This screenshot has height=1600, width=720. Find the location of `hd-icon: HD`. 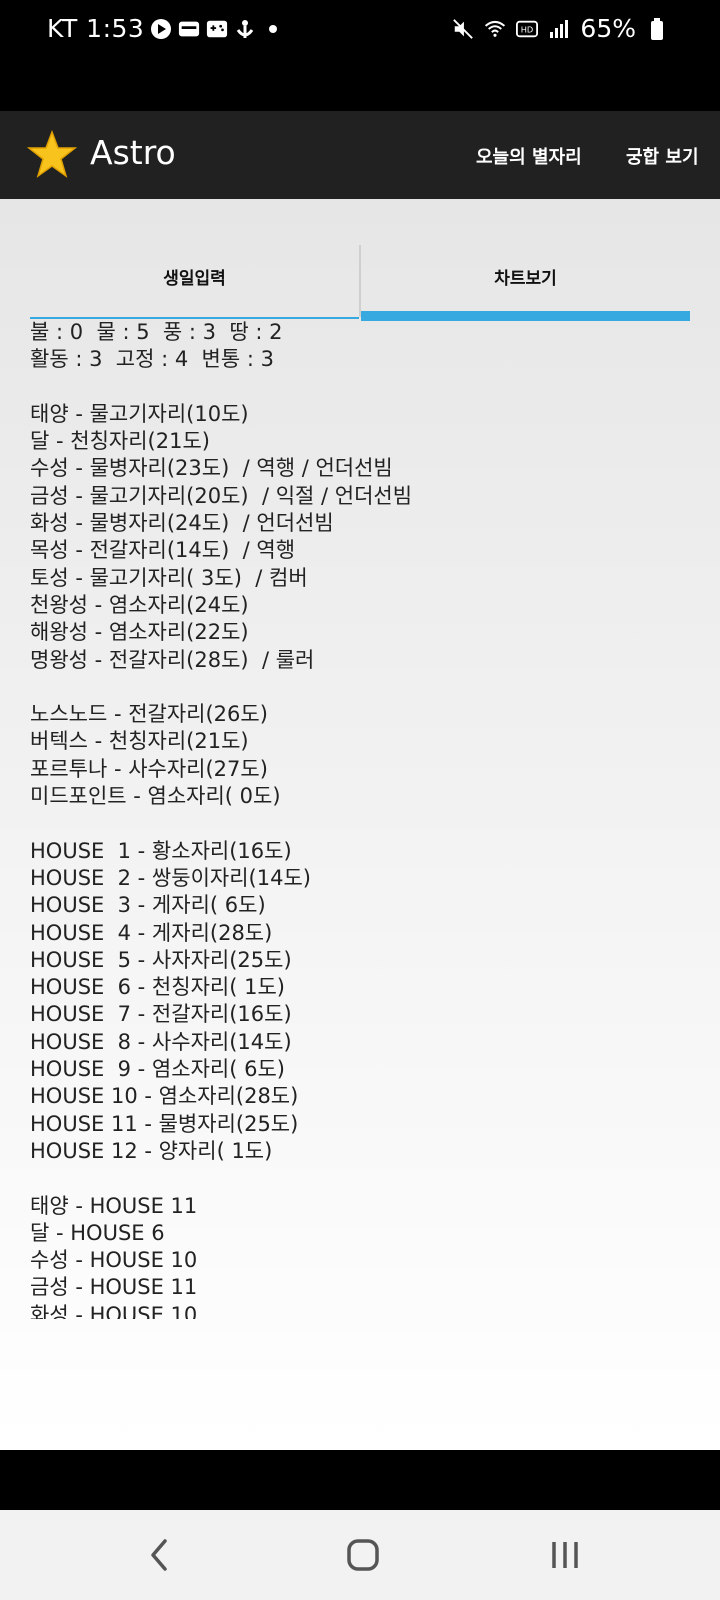

hd-icon: HD is located at coordinates (527, 29).